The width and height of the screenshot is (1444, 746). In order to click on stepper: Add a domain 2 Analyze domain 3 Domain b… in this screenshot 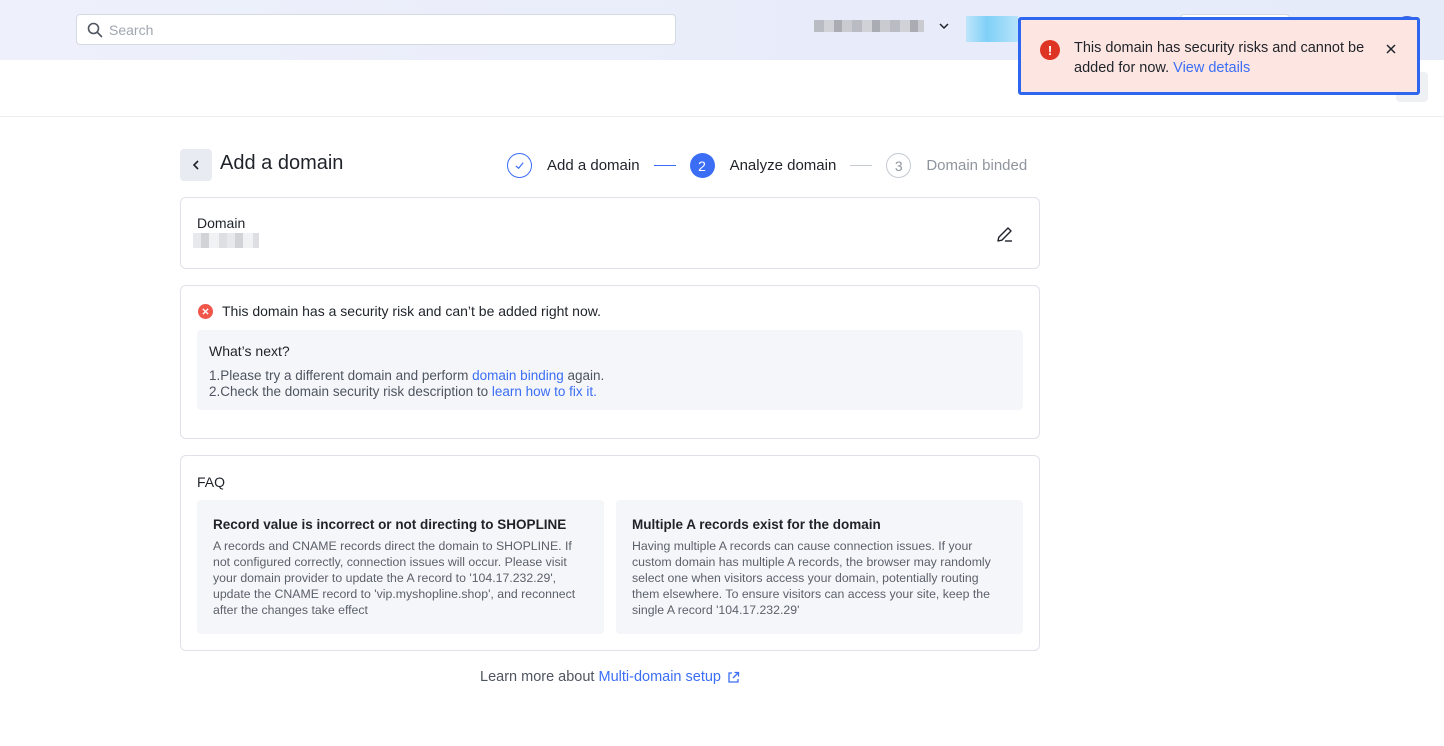, I will do `click(767, 165)`.